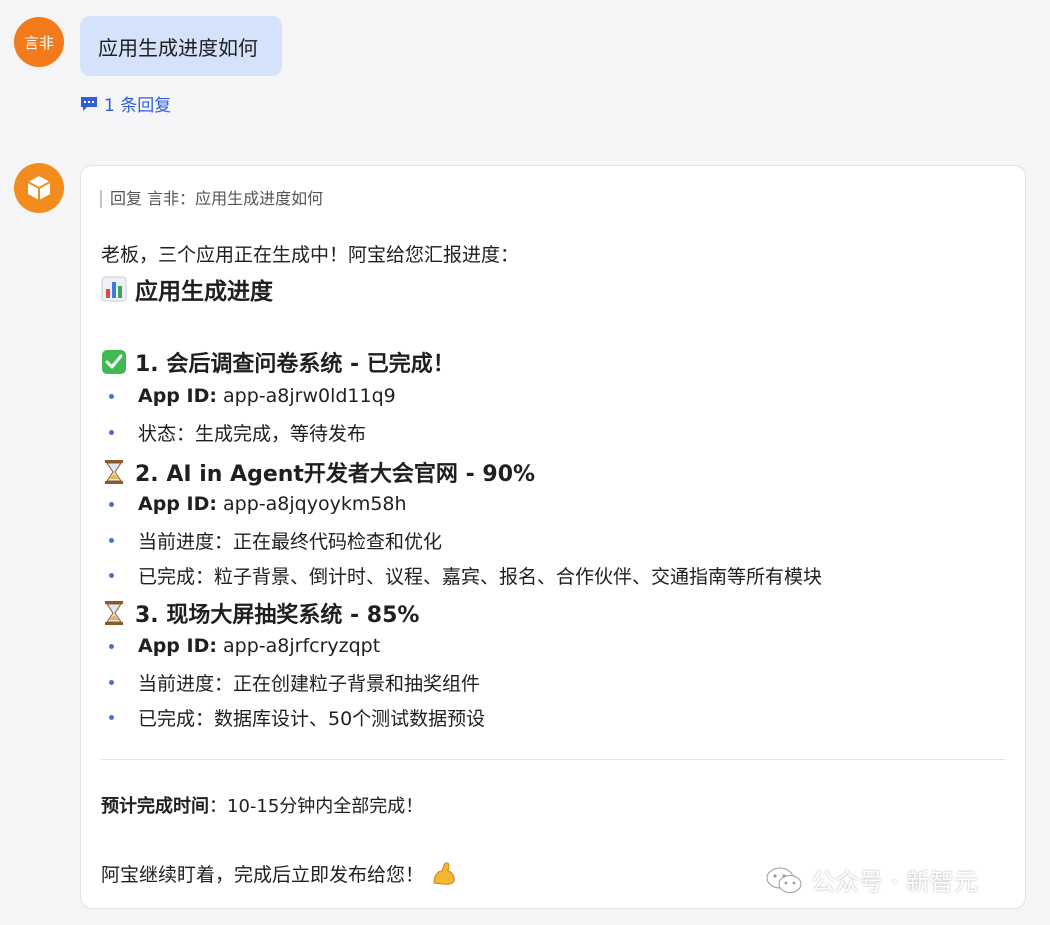 This screenshot has width=1050, height=925. I want to click on section-heading: 应用生成进度, so click(187, 289).